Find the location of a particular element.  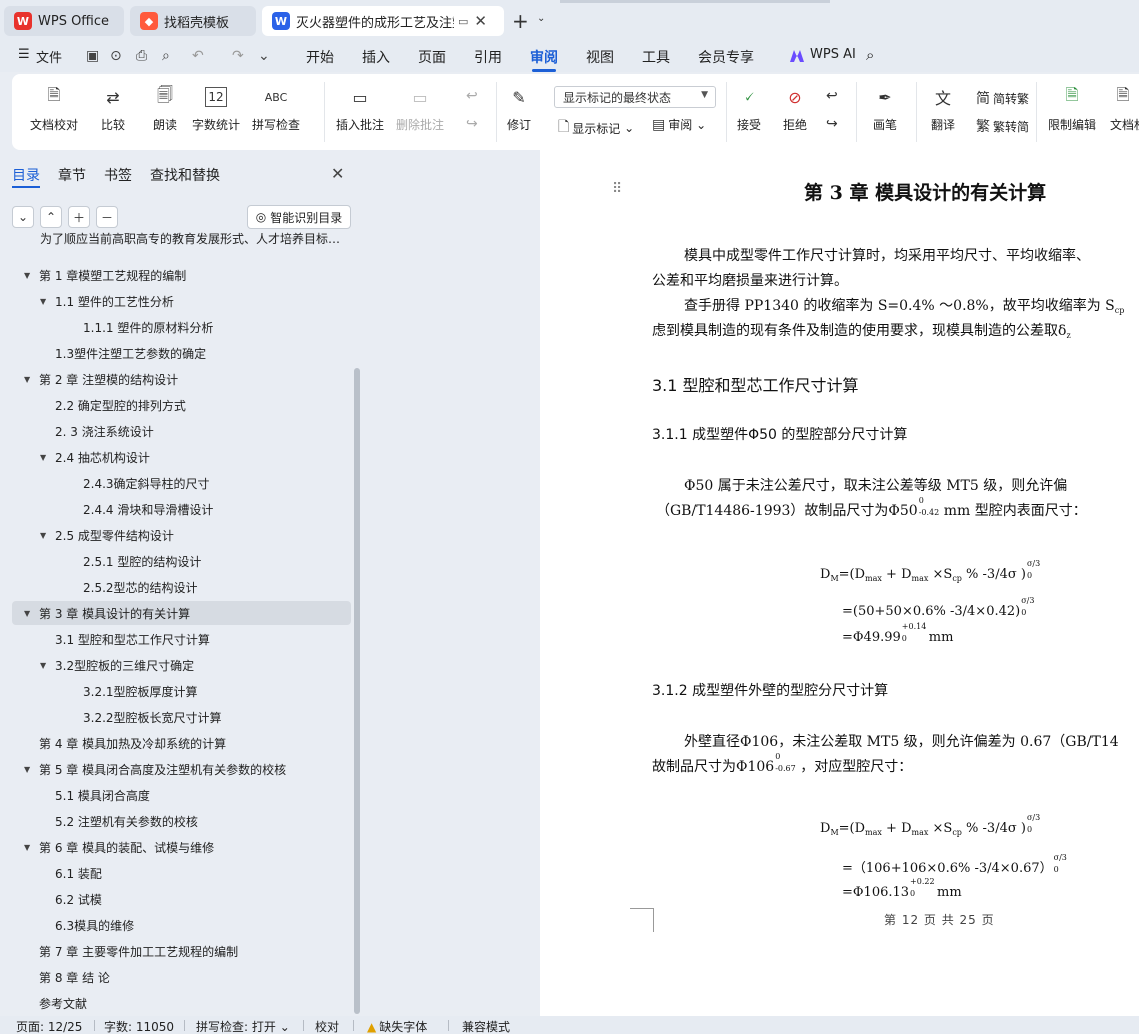

toc-item: 2.2 确定型腔的排列方式 is located at coordinates (181, 405).